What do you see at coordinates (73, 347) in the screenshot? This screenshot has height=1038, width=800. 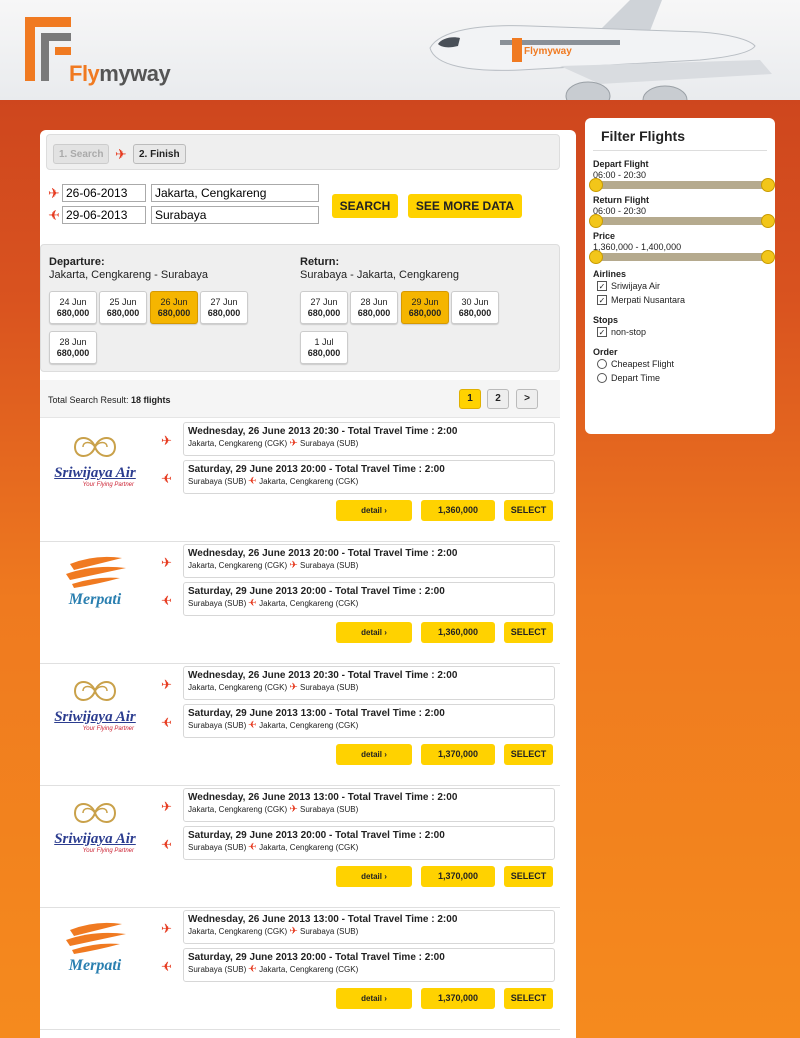 I see `depart-date-option: 28 Jun 680,000` at bounding box center [73, 347].